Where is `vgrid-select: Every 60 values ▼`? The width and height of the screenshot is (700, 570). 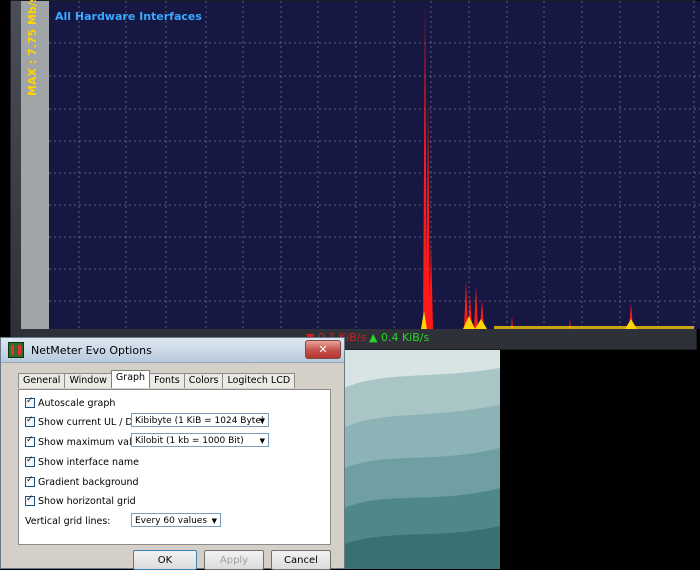 vgrid-select: Every 60 values ▼ is located at coordinates (176, 520).